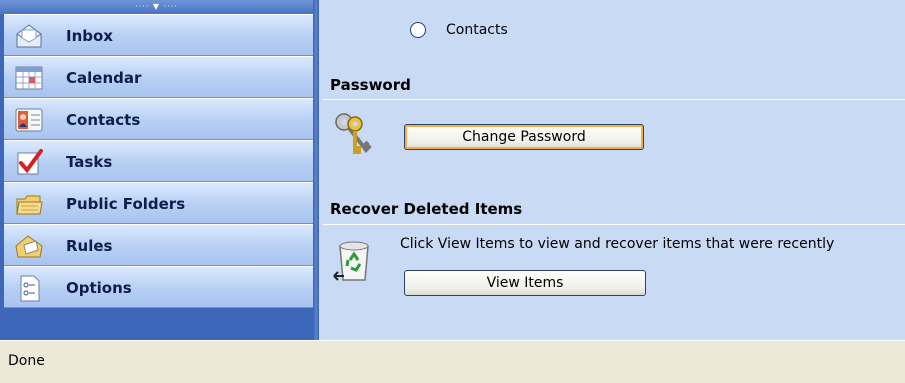  I want to click on contacts-radio-label: Contacts, so click(477, 30).